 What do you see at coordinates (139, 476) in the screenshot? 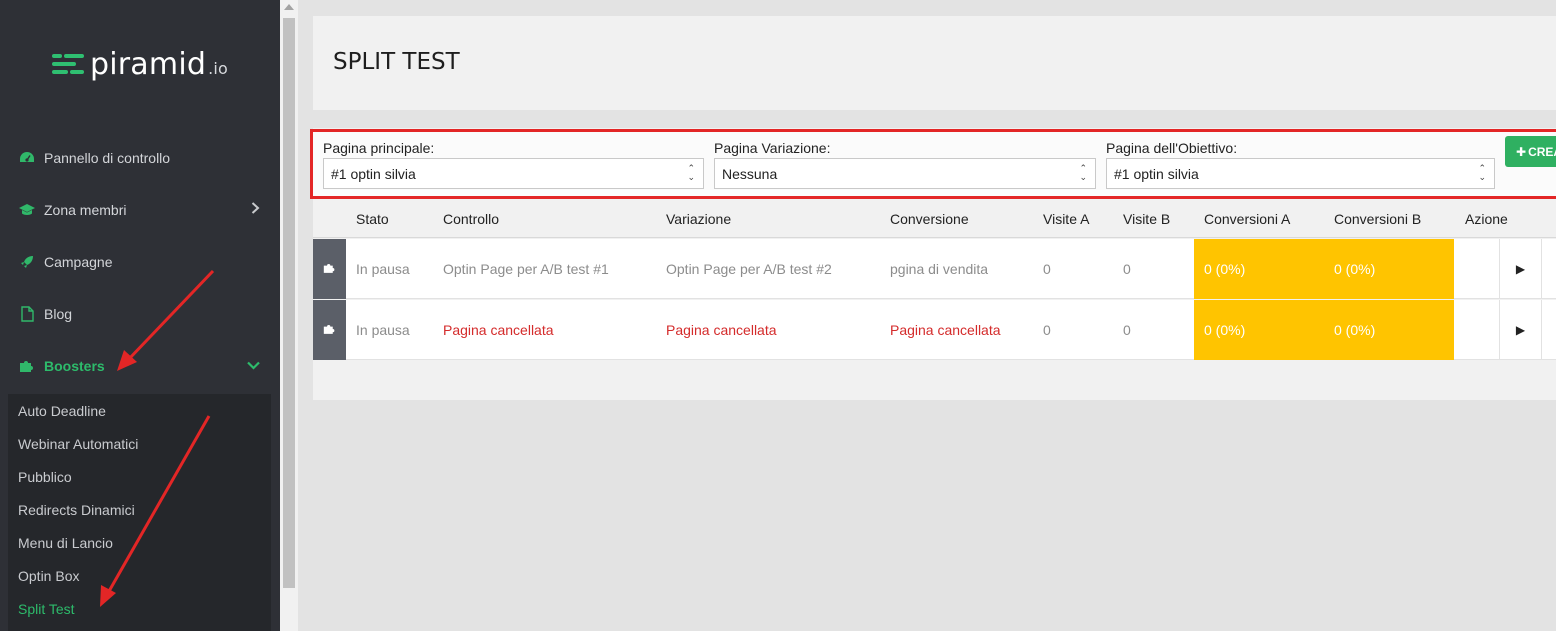
I see `submenu-item-audience: Pubblico` at bounding box center [139, 476].